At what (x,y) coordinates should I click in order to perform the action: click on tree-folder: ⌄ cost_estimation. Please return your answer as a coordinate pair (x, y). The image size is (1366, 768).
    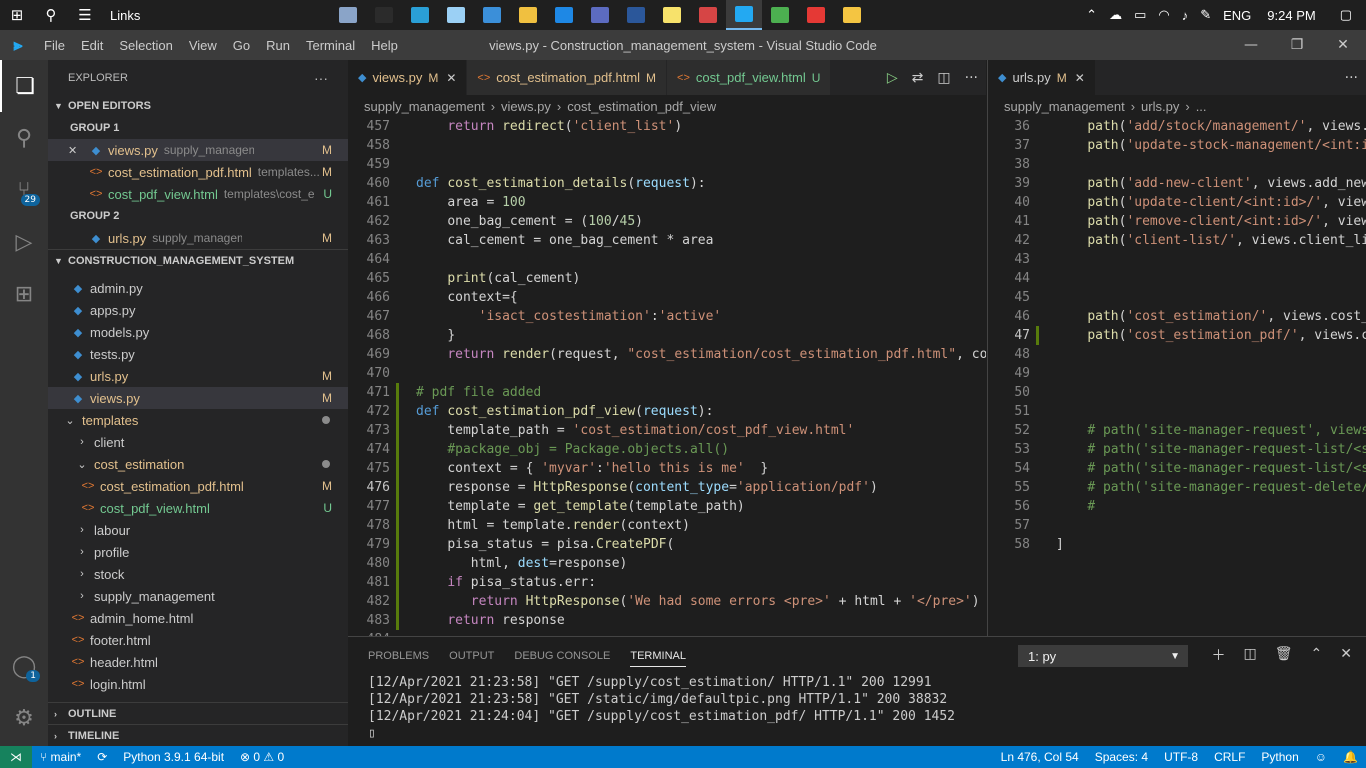
    Looking at the image, I should click on (198, 464).